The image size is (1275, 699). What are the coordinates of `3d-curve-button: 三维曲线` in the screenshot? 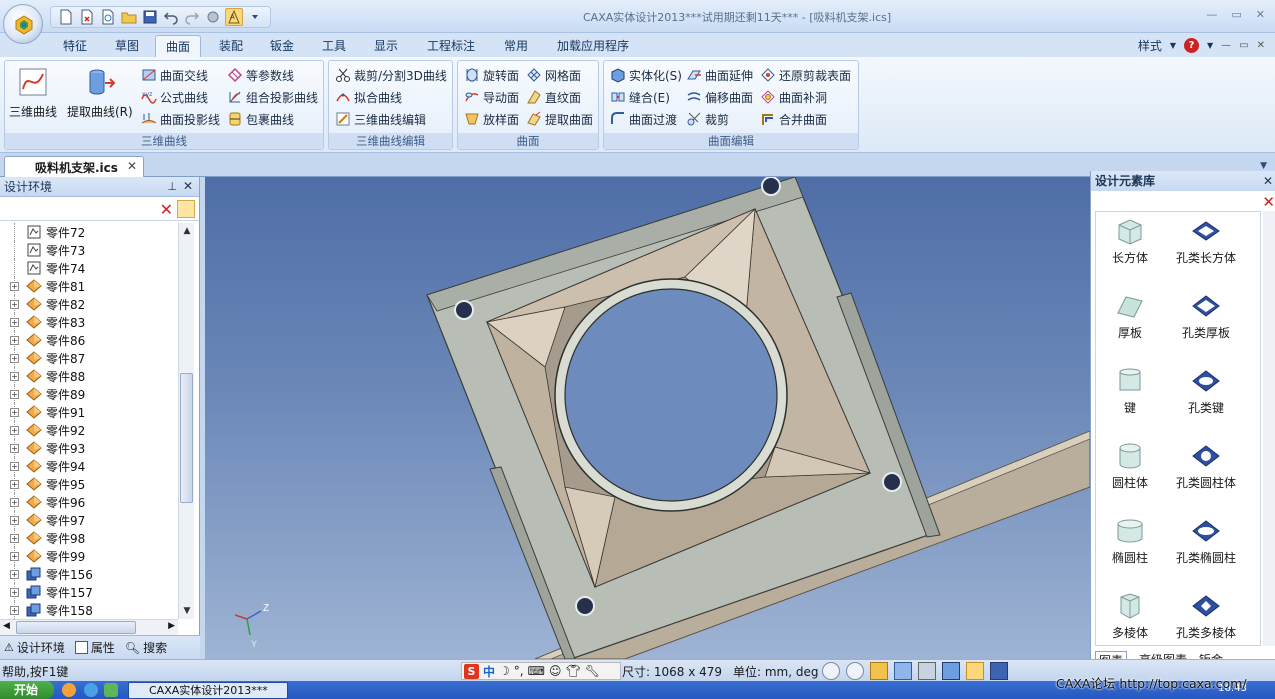 It's located at (33, 92).